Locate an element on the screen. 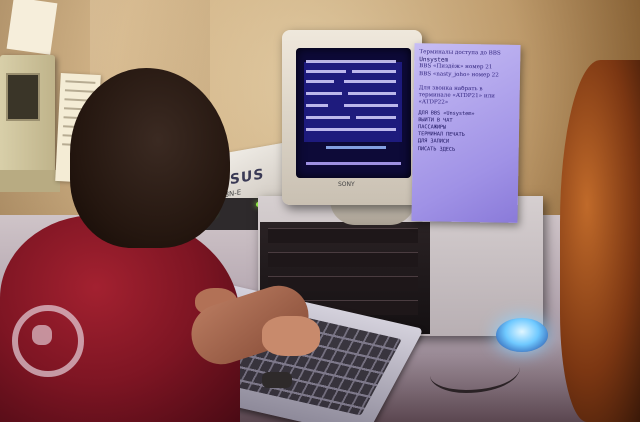 The height and width of the screenshot is (422, 640). old-computer-base is located at coordinates (30, 181).